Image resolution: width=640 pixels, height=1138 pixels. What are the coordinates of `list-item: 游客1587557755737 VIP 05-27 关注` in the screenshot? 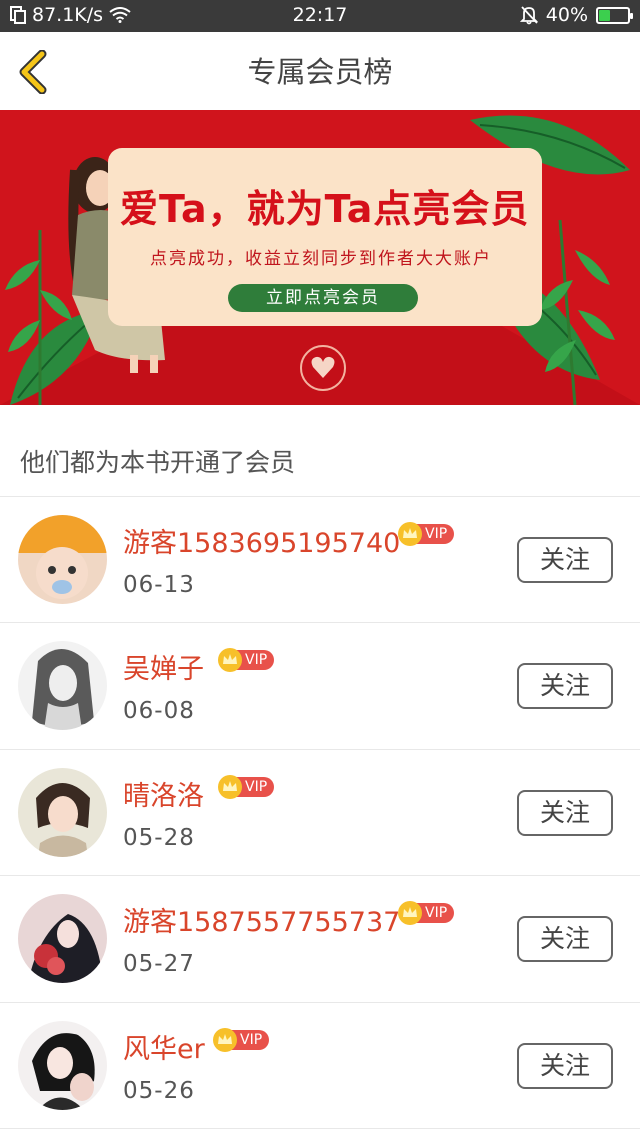 It's located at (320, 939).